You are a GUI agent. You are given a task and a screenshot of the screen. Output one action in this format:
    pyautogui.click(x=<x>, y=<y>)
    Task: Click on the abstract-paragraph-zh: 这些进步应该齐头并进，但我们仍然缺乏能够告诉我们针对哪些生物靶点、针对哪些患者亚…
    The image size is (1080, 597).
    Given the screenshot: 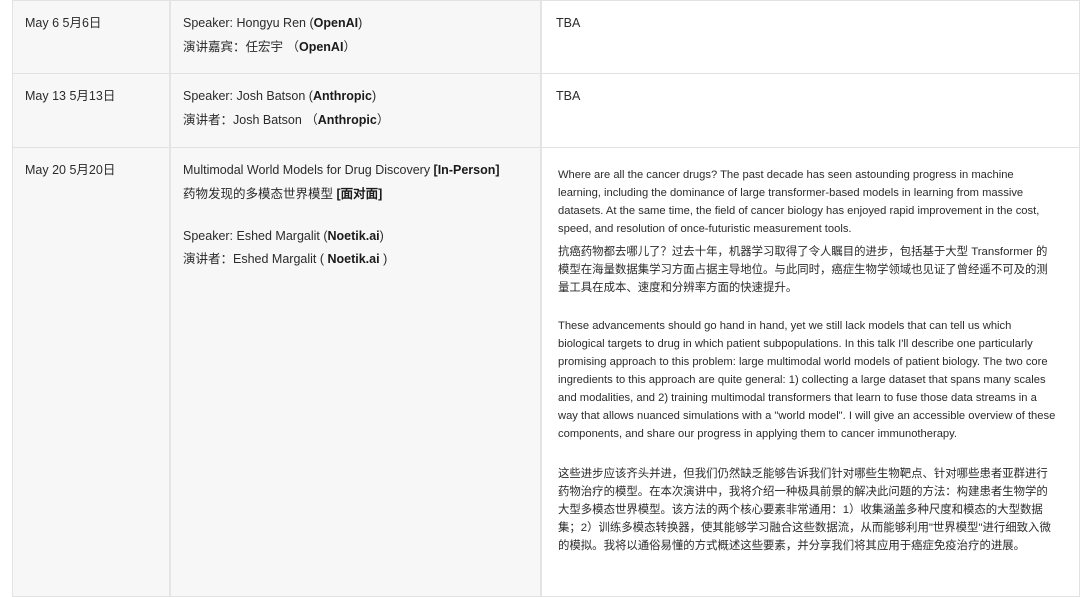 What is the action you would take?
    pyautogui.click(x=804, y=510)
    